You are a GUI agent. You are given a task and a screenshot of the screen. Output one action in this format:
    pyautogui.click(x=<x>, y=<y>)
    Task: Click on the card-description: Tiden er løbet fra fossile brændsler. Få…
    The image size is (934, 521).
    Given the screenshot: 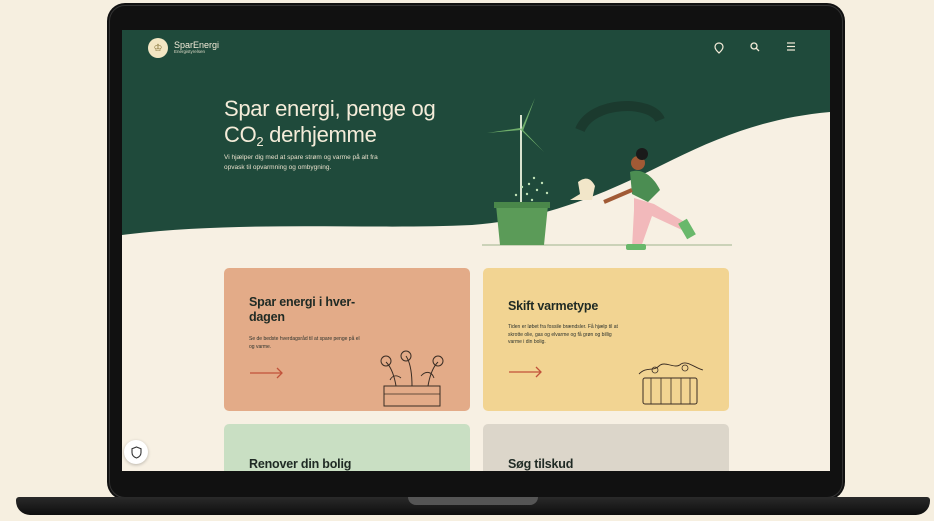 What is the action you would take?
    pyautogui.click(x=563, y=334)
    